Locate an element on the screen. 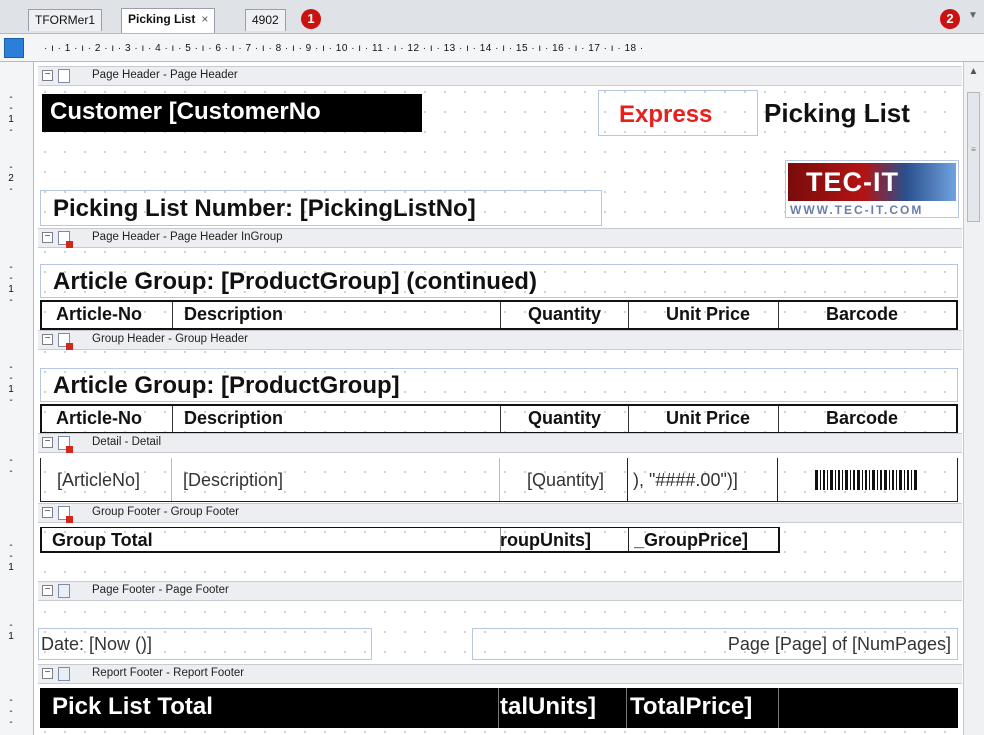  scrollbar-grip-icon: ≡ is located at coordinates (973, 149).